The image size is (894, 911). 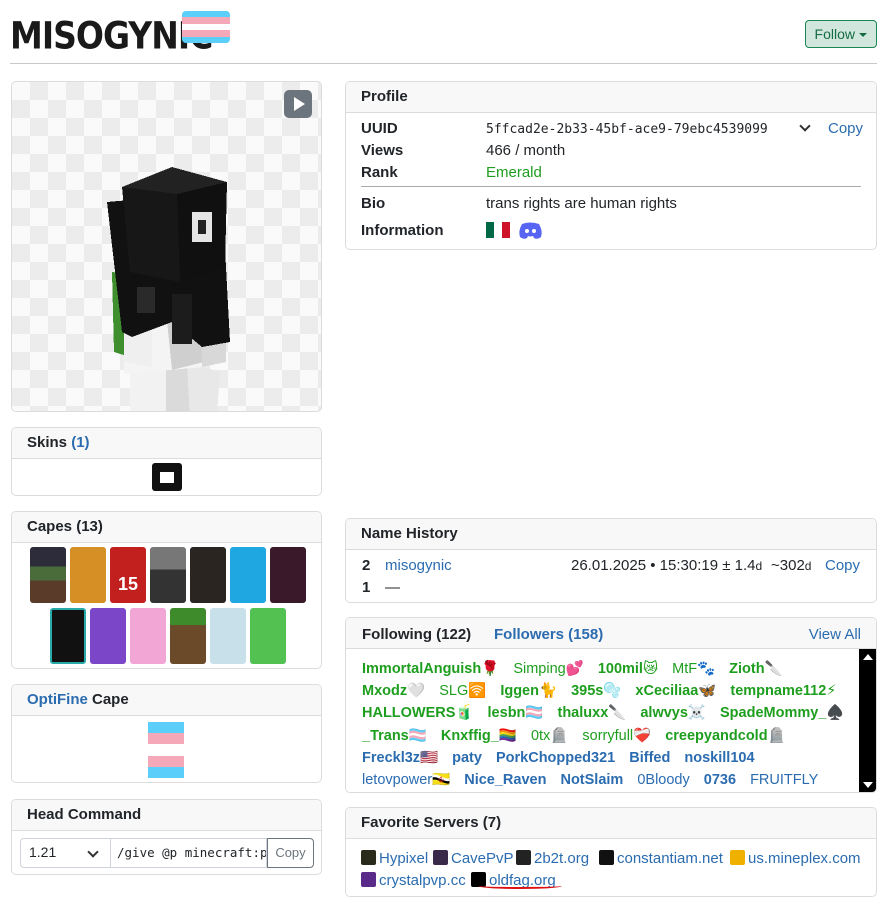 What do you see at coordinates (526, 150) in the screenshot?
I see `views-value: 466 / month` at bounding box center [526, 150].